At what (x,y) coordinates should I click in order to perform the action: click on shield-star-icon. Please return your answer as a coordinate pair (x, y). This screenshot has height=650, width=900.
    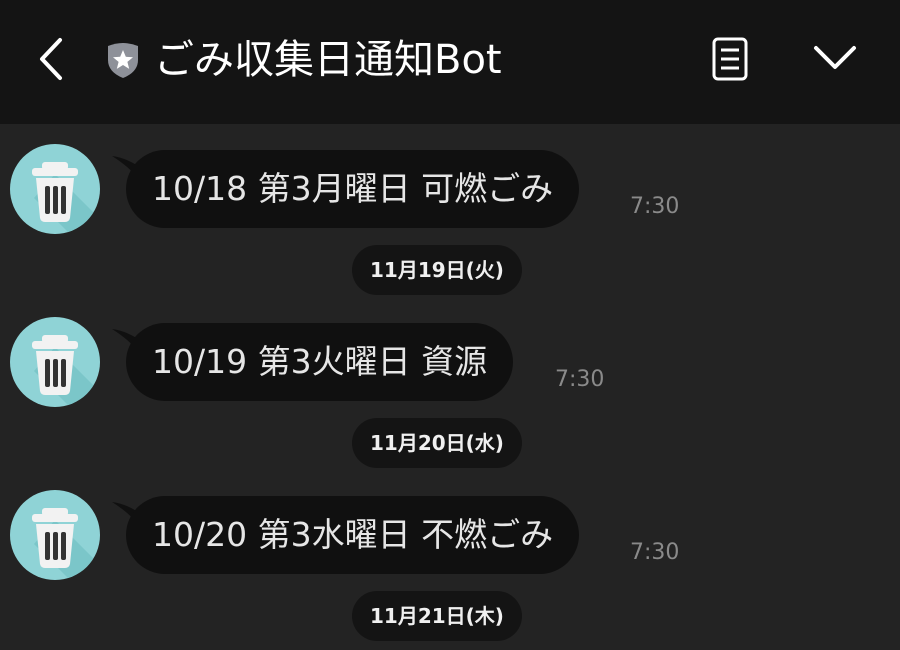
    Looking at the image, I should click on (123, 60).